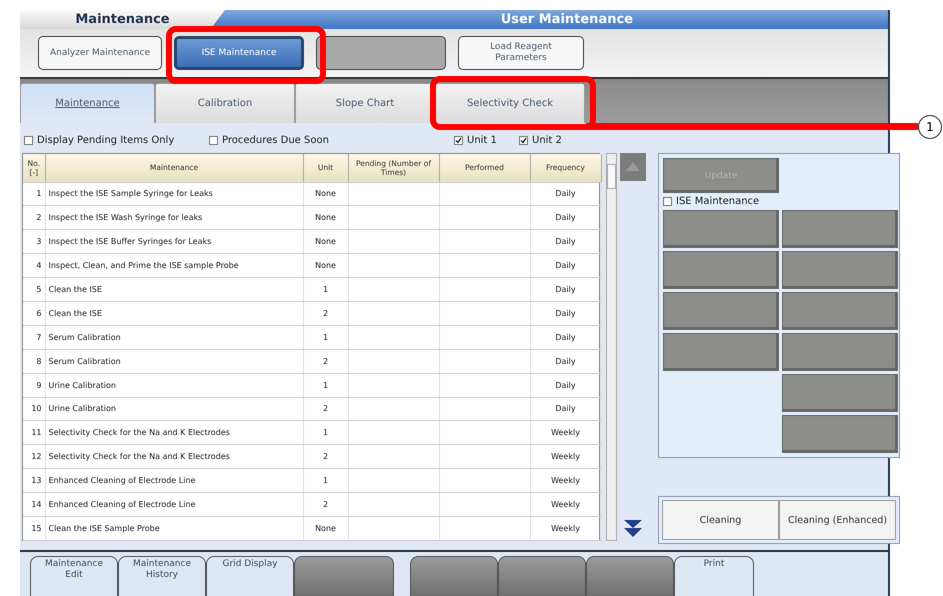 This screenshot has width=943, height=596. I want to click on table-cell: 13, so click(34, 480).